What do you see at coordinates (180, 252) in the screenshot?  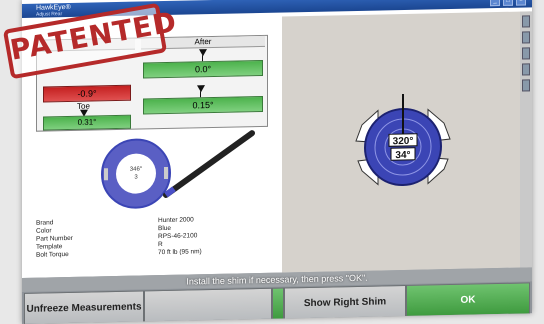 I see `spec-value: 70 ft lb (95 nm)` at bounding box center [180, 252].